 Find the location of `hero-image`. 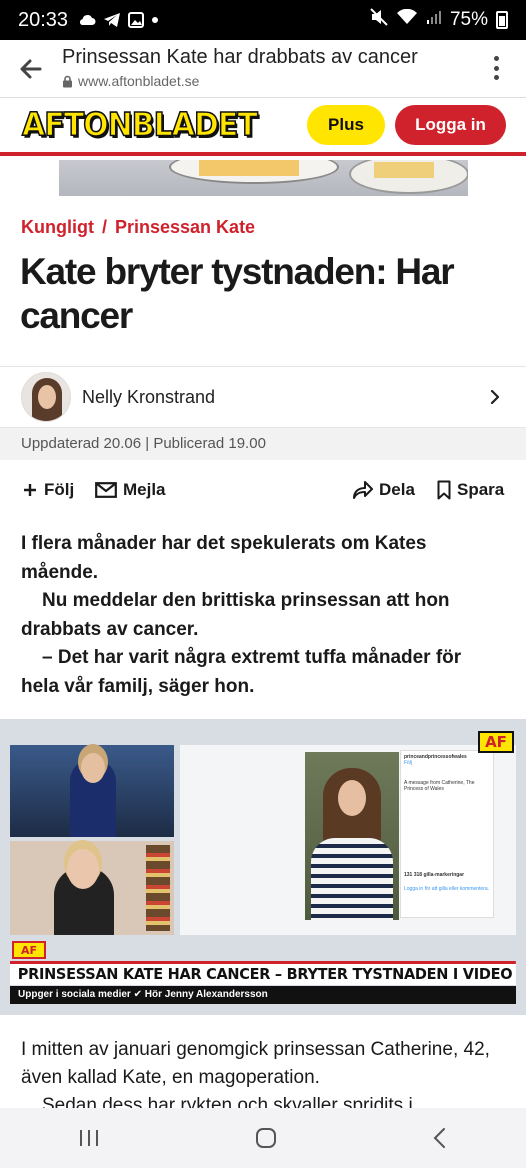

hero-image is located at coordinates (263, 178).